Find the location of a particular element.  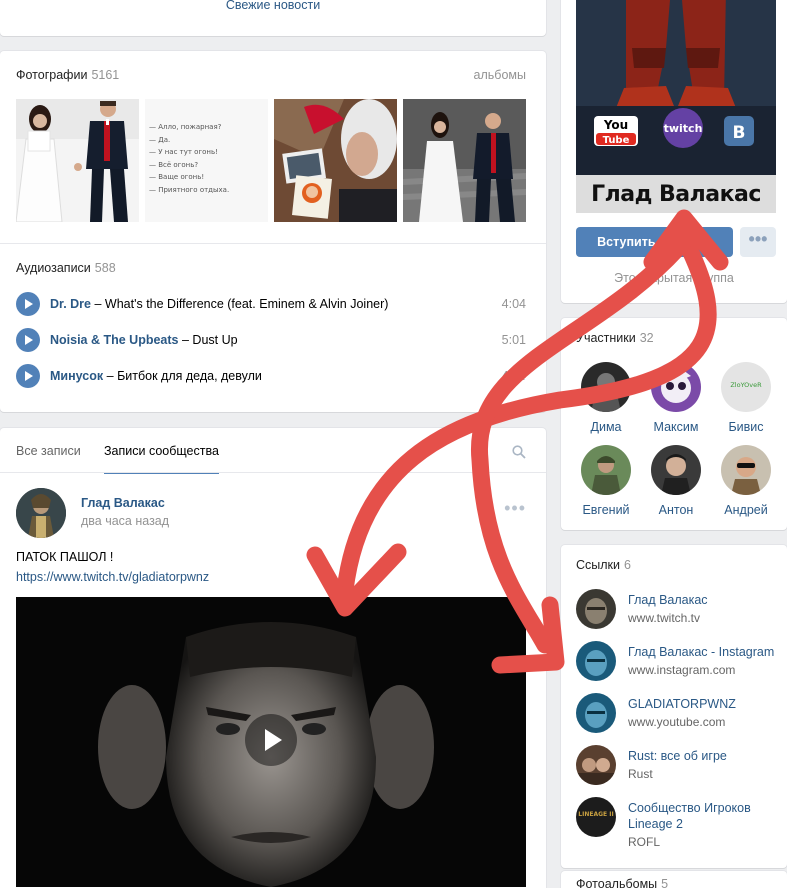

video-play-button is located at coordinates (271, 740).